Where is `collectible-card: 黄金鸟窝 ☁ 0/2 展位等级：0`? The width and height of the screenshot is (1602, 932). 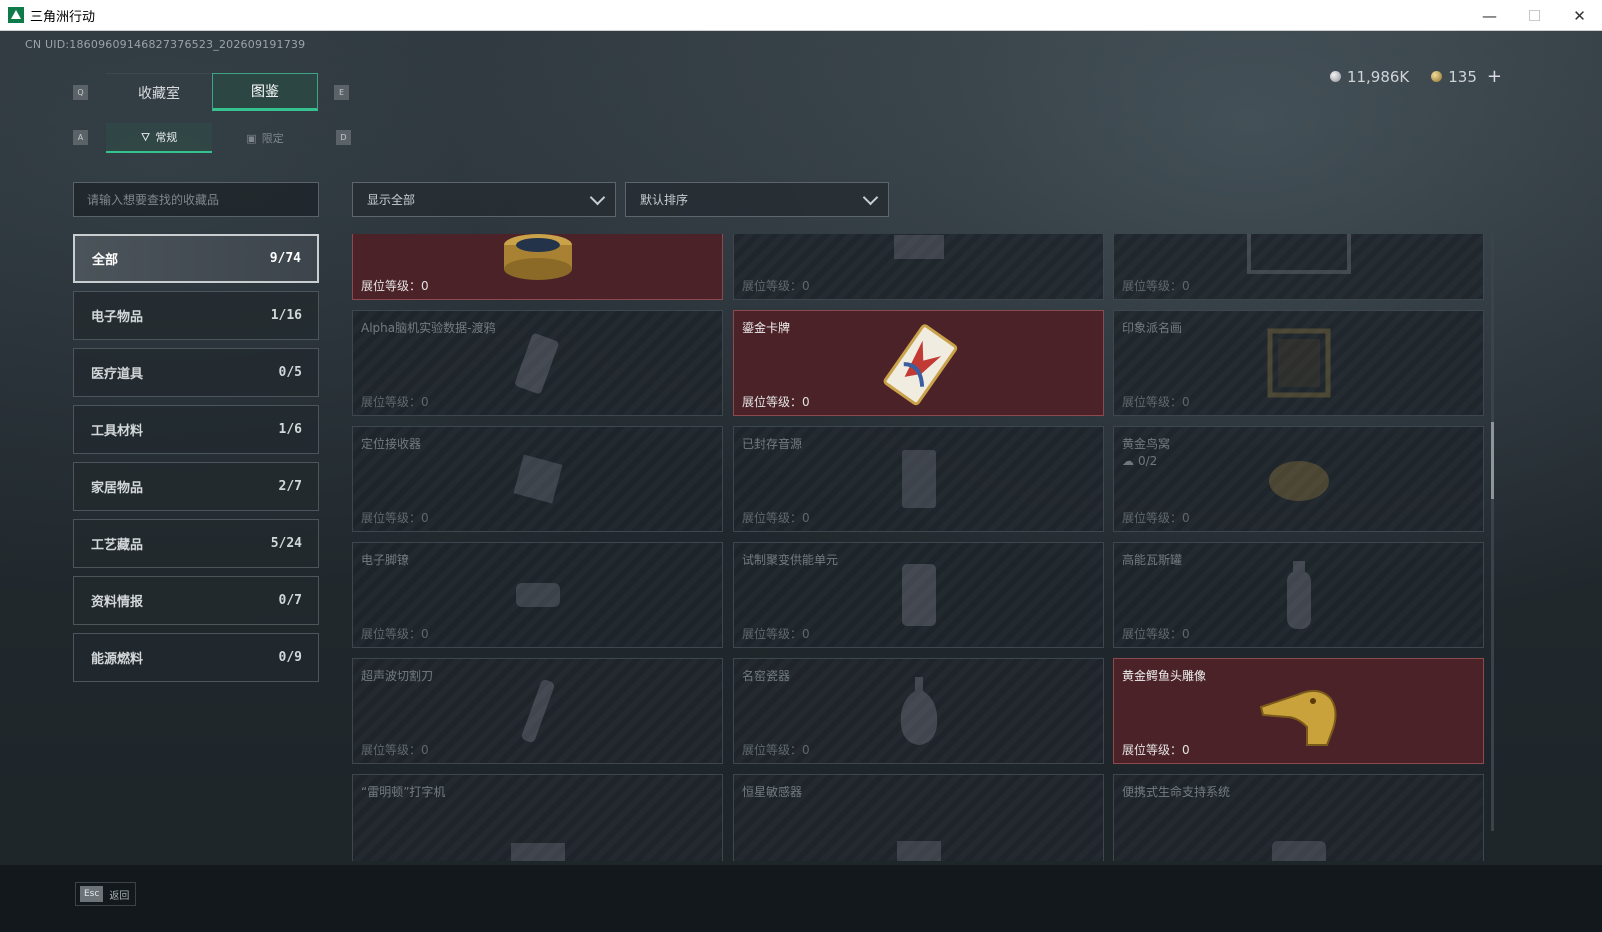 collectible-card: 黄金鸟窝 ☁ 0/2 展位等级：0 is located at coordinates (1298, 479).